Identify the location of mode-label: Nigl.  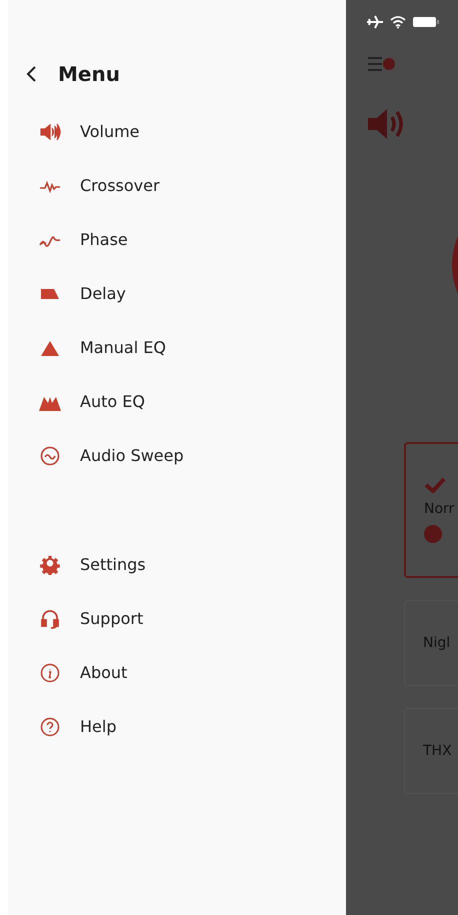
(436, 643).